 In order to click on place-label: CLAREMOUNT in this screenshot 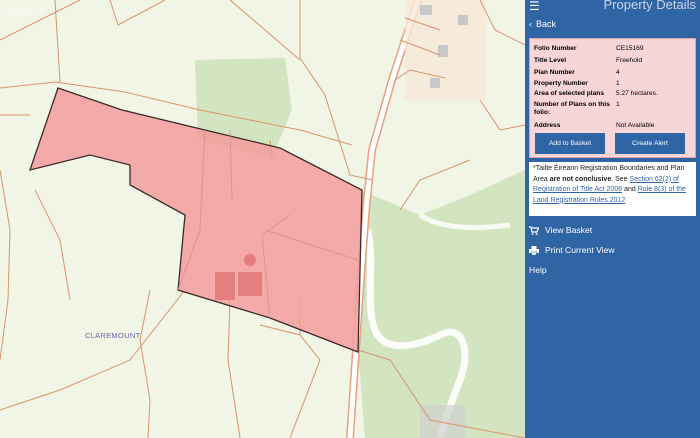, I will do `click(113, 335)`.